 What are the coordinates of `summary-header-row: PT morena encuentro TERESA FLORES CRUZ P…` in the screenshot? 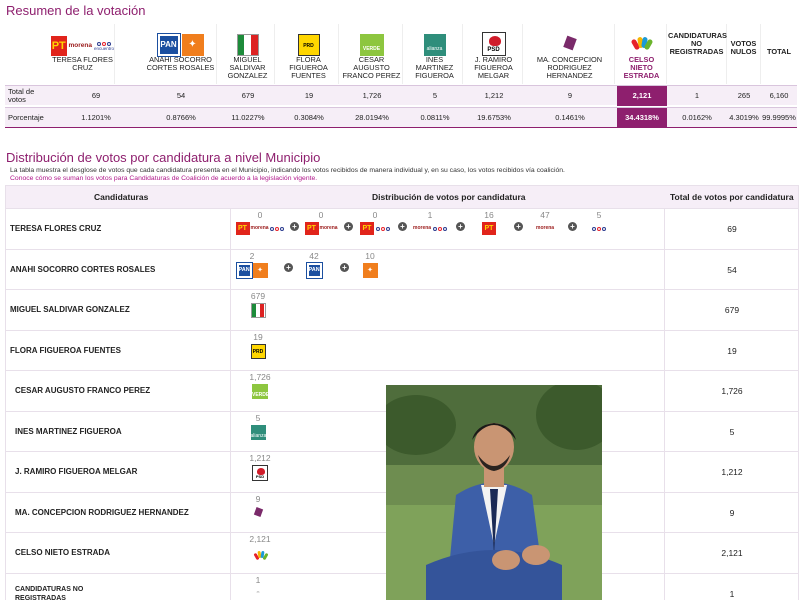 It's located at (401, 54).